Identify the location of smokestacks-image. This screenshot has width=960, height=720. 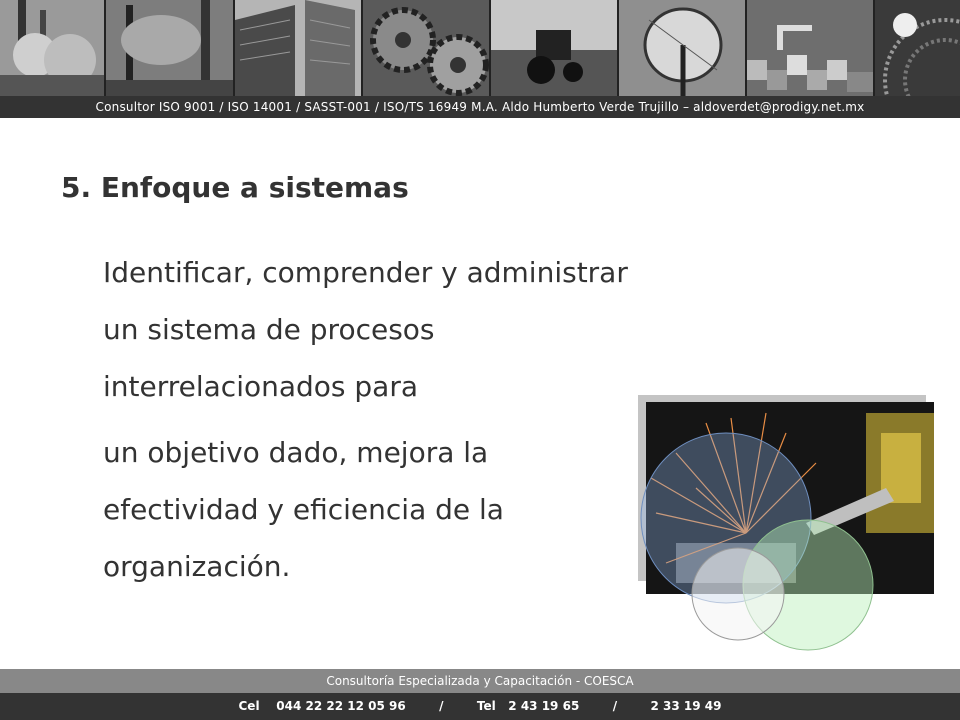
(53, 48).